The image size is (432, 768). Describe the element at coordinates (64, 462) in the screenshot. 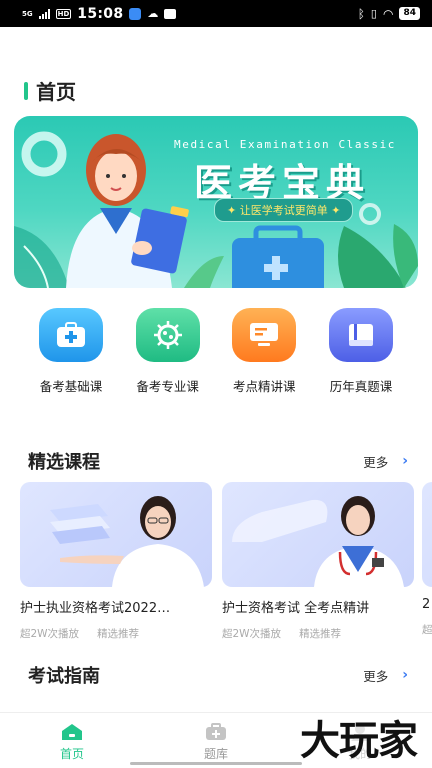

I see `featured-title: 精选课程` at that location.